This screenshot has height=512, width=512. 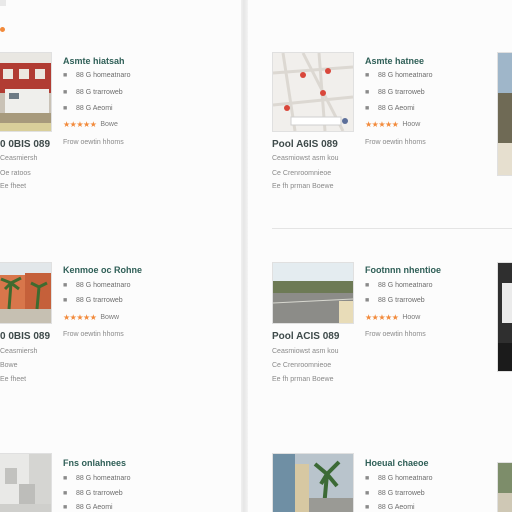 What do you see at coordinates (3, 3) in the screenshot?
I see `corner-marker` at bounding box center [3, 3].